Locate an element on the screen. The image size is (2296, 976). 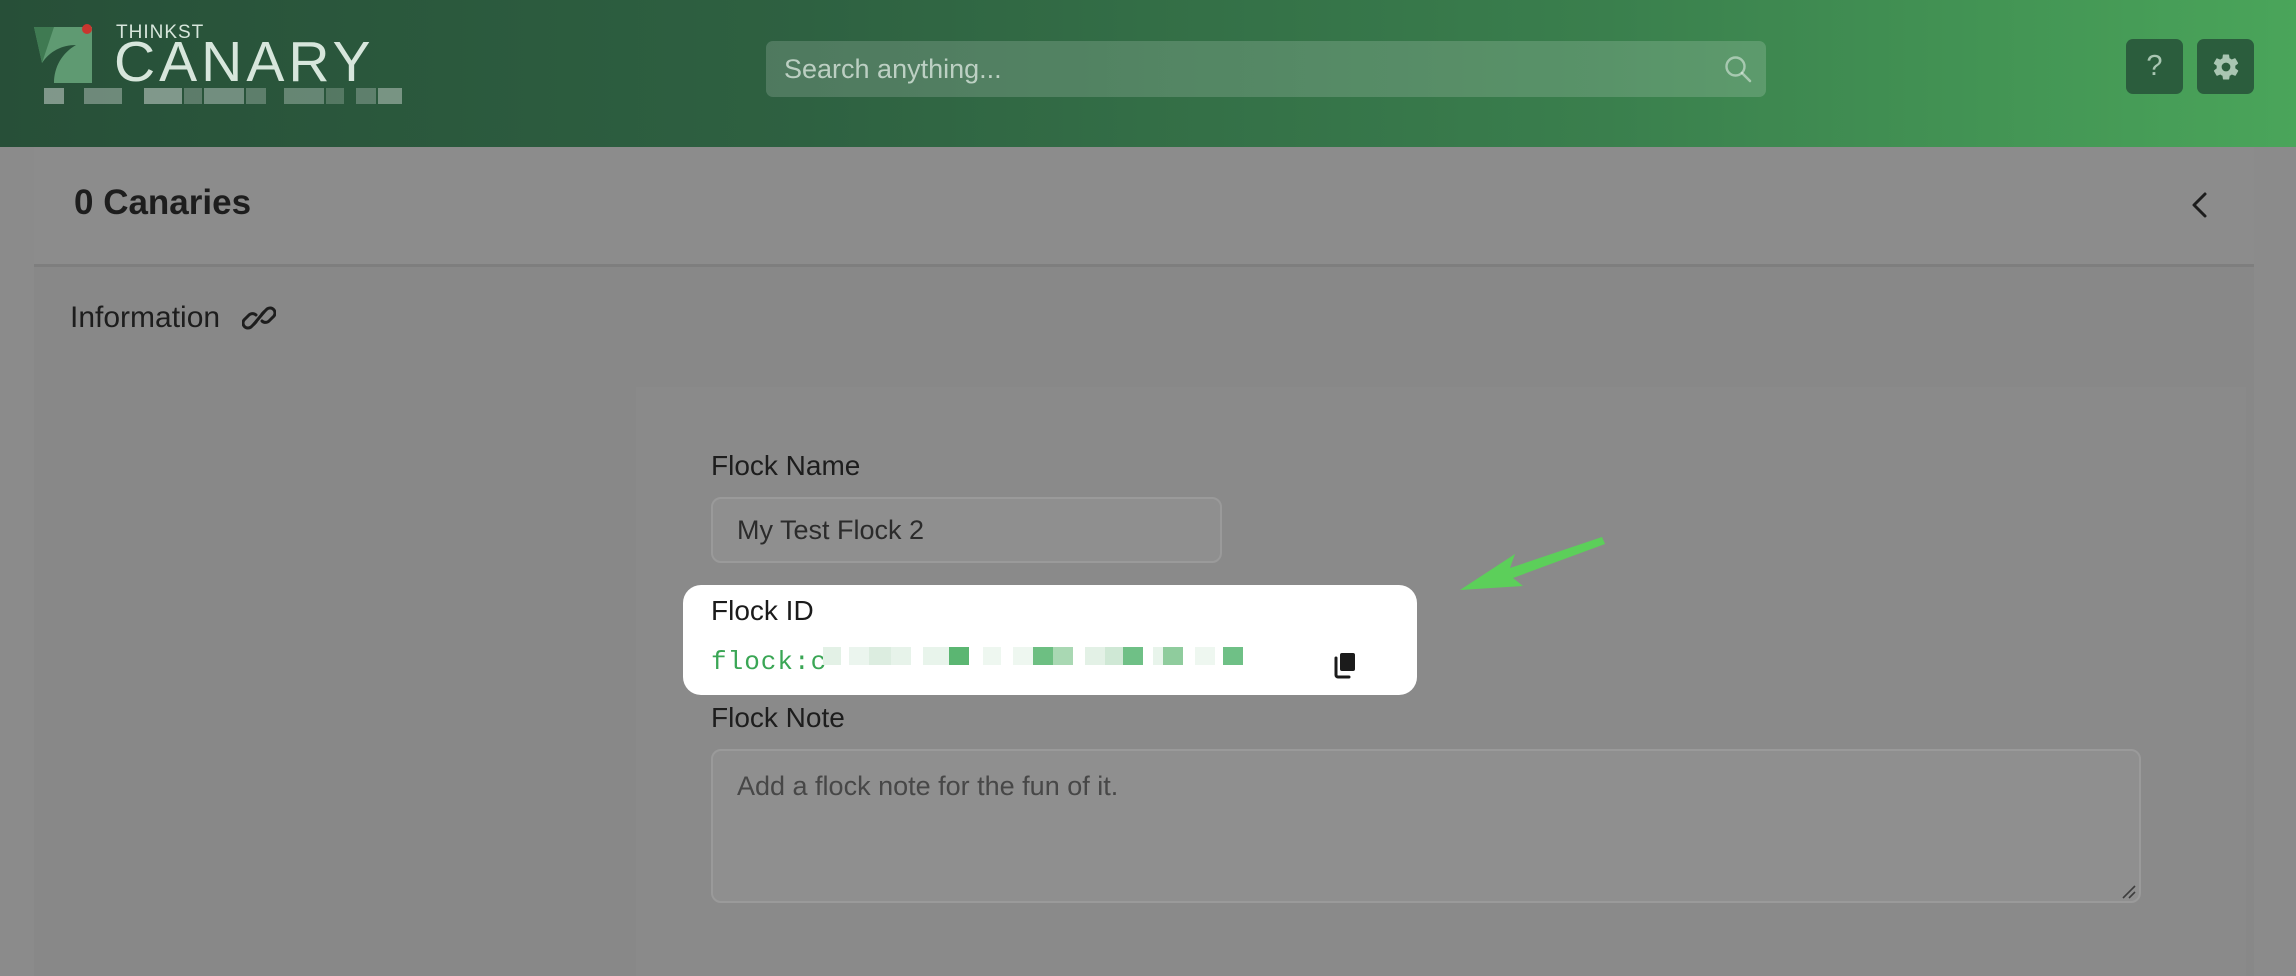
annotation-arrow-icon is located at coordinates (1532, 563).